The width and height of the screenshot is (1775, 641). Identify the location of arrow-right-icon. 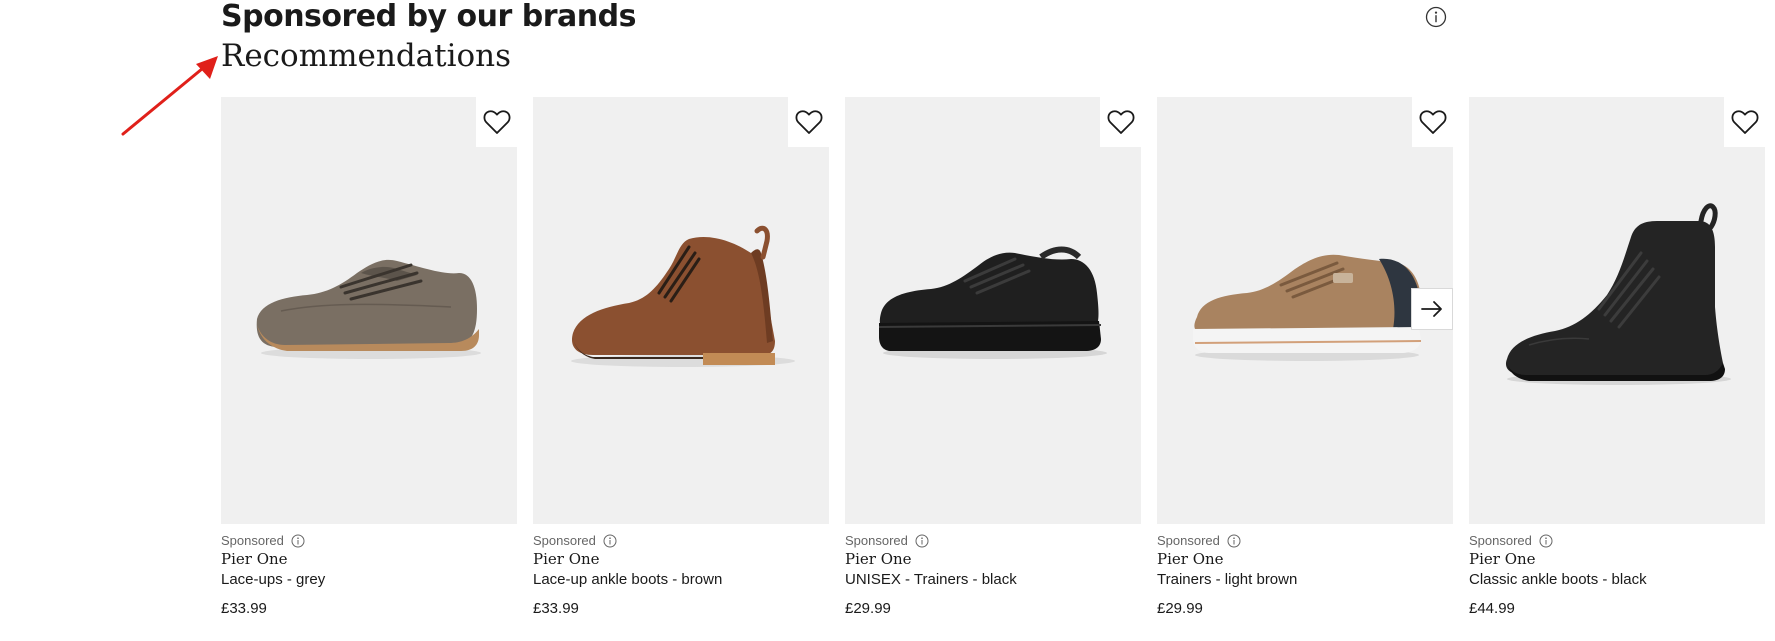
(1431, 309).